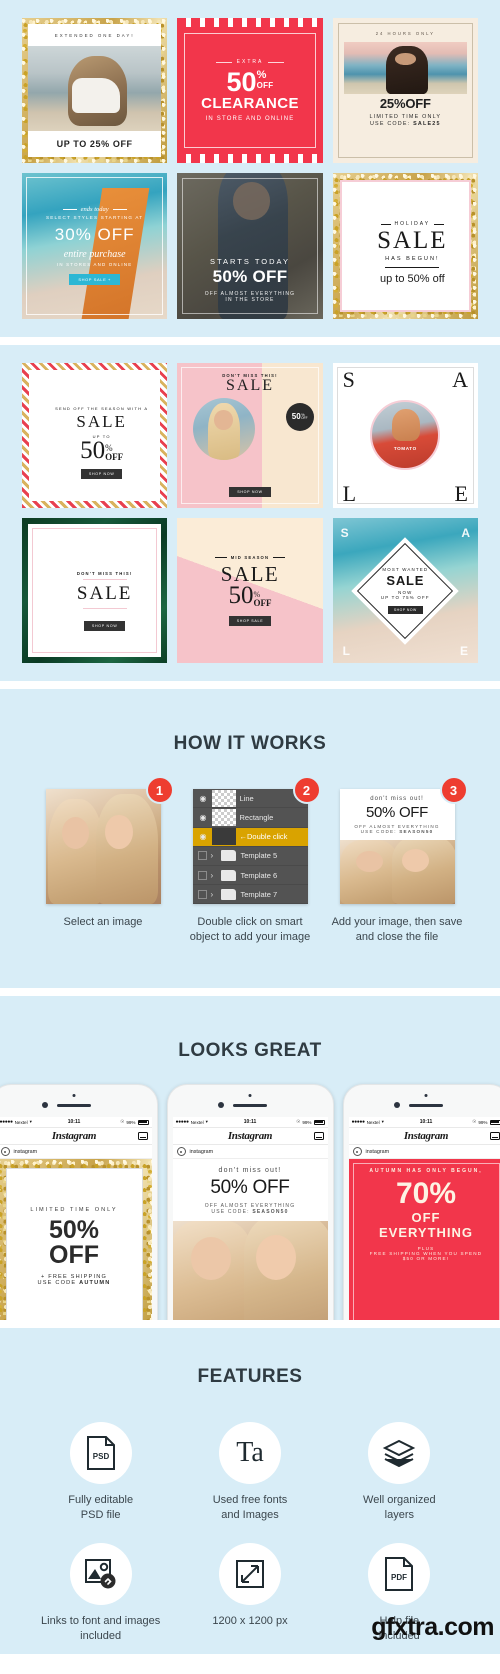 Image resolution: width=500 pixels, height=1674 pixels. Describe the element at coordinates (427, 124) in the screenshot. I see `card3-code: SALE25` at that location.